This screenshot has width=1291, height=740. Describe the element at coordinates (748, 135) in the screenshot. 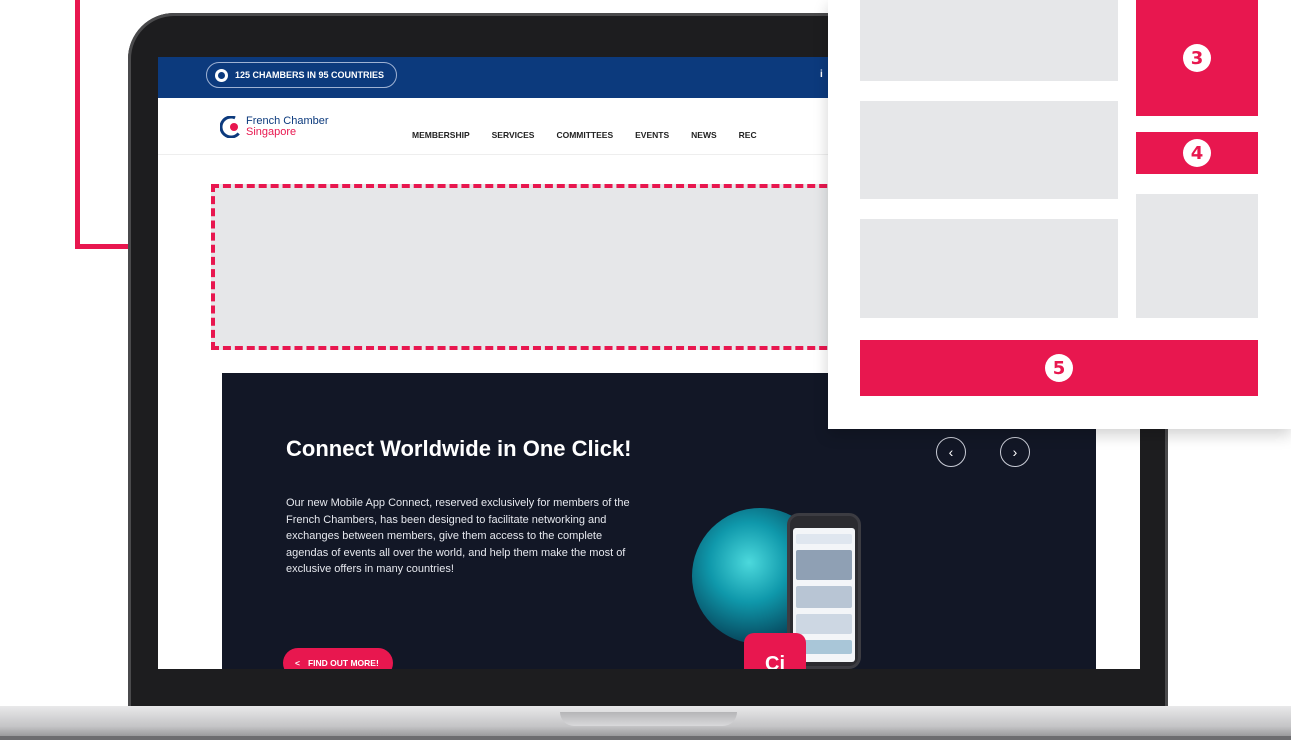

I see `nav-item-rec: REC` at that location.